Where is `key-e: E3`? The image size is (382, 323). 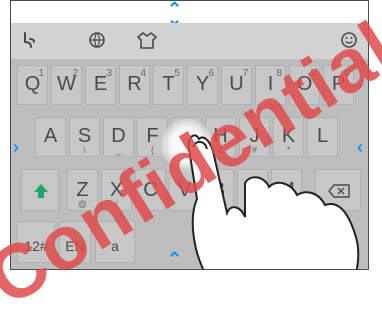 key-e: E3 is located at coordinates (100, 85).